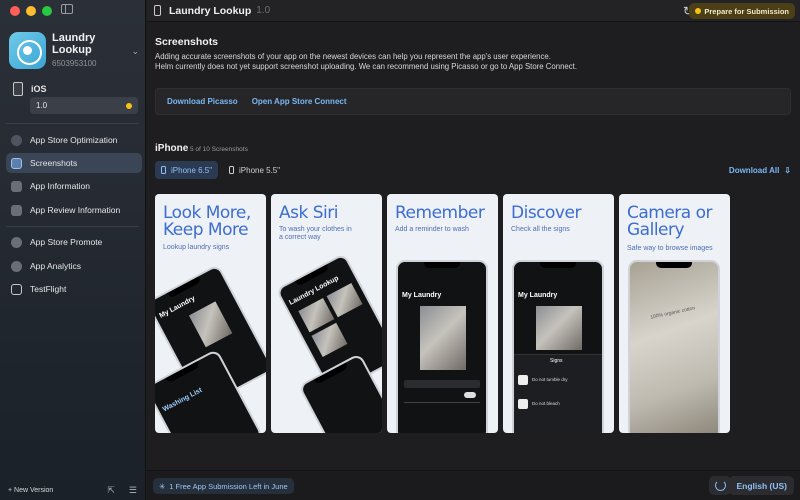 The height and width of the screenshot is (500, 800). I want to click on snowflake-icon: ✳, so click(162, 486).